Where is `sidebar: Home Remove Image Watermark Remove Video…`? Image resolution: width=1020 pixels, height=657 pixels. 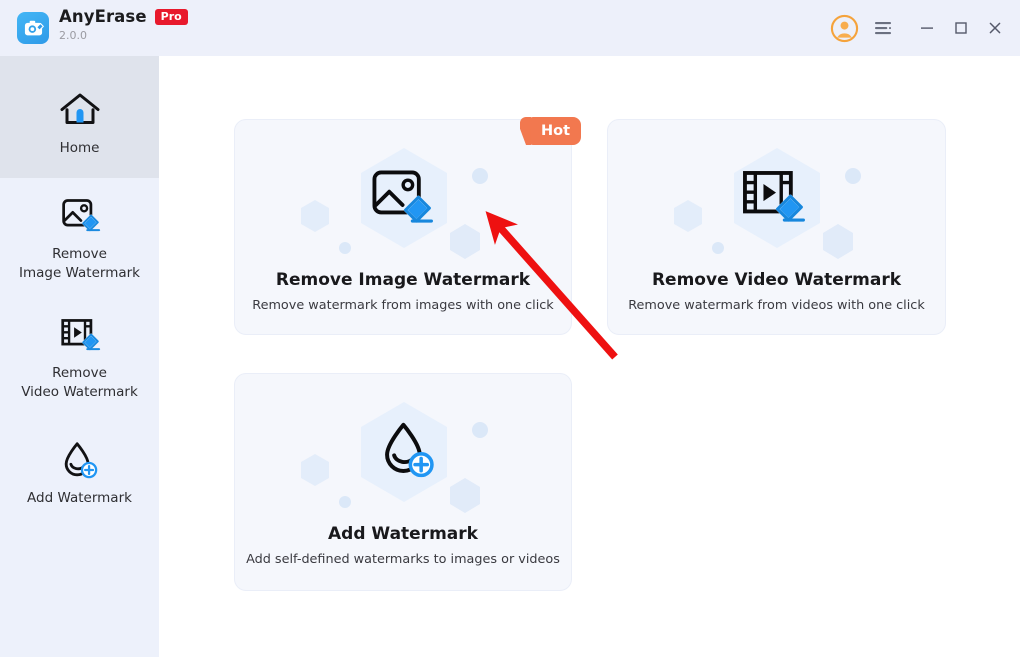
sidebar: Home Remove Image Watermark Remove Video… is located at coordinates (79, 356).